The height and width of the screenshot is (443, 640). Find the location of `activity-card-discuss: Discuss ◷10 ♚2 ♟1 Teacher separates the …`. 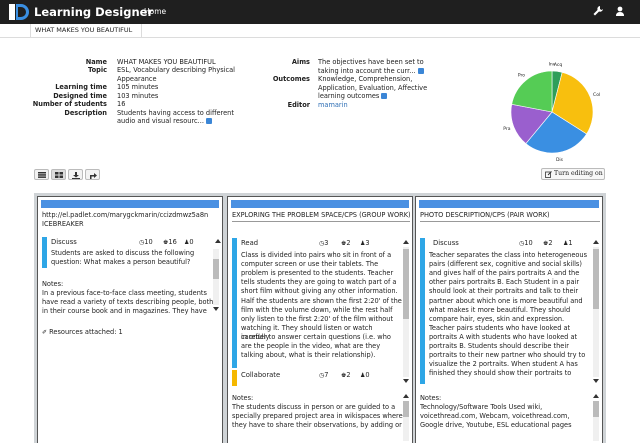

activity-card-discuss: Discuss ◷10 ♚2 ♟1 Teacher separates the … is located at coordinates (506, 311).